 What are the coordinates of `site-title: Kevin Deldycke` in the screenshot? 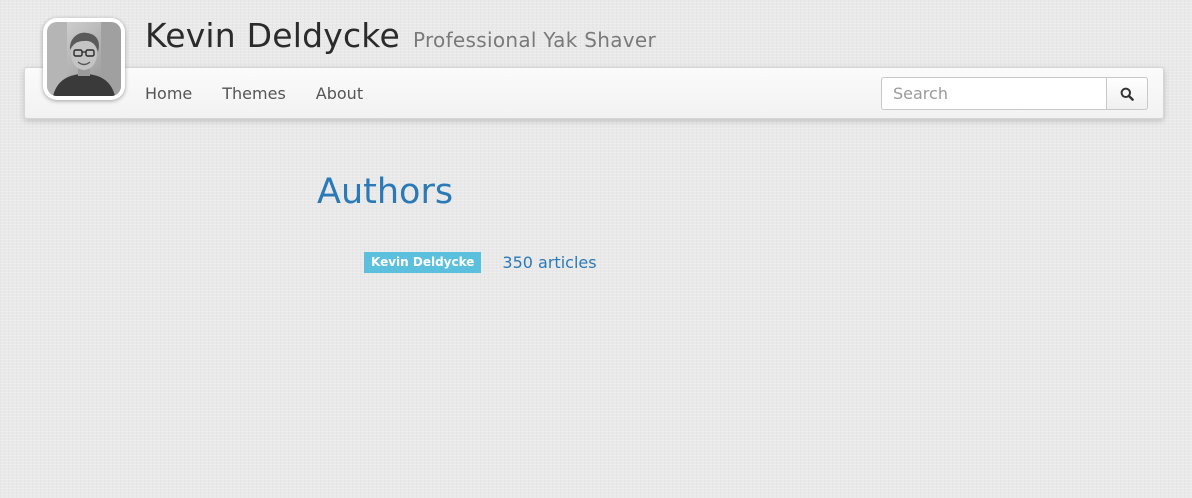 It's located at (272, 36).